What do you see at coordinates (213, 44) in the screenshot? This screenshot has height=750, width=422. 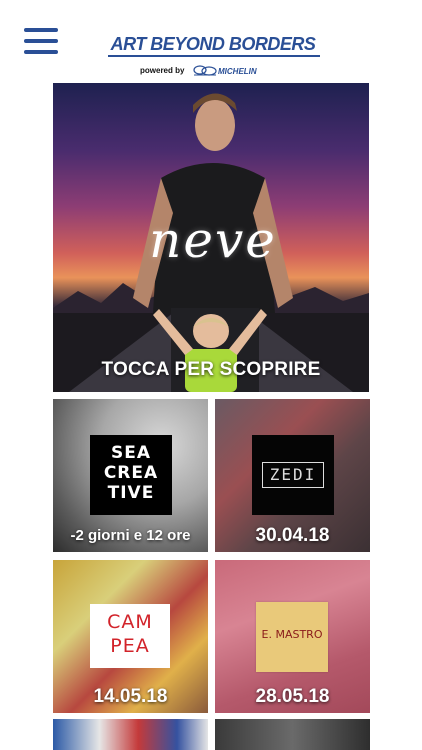 I see `logo-title: ART BEYOND BORDERS` at bounding box center [213, 44].